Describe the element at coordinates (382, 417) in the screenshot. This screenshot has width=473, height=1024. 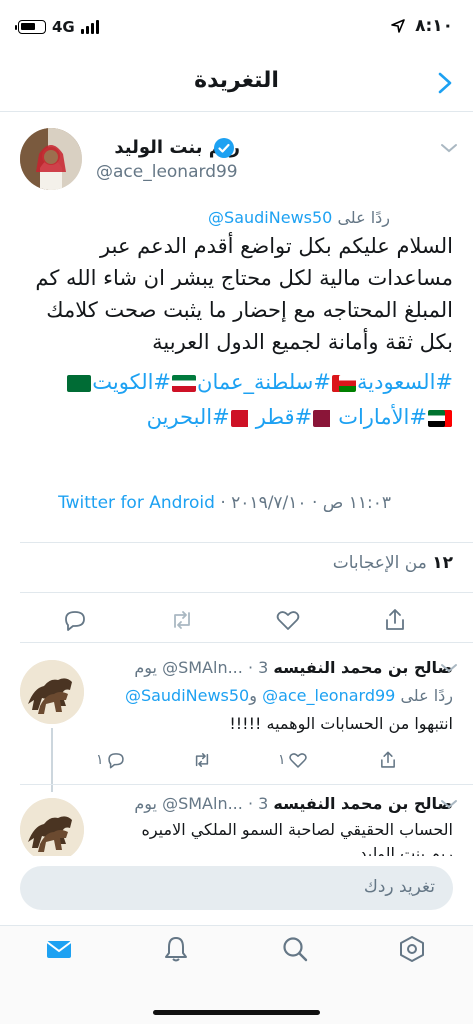
I see `hashtag: #الأمارات` at that location.